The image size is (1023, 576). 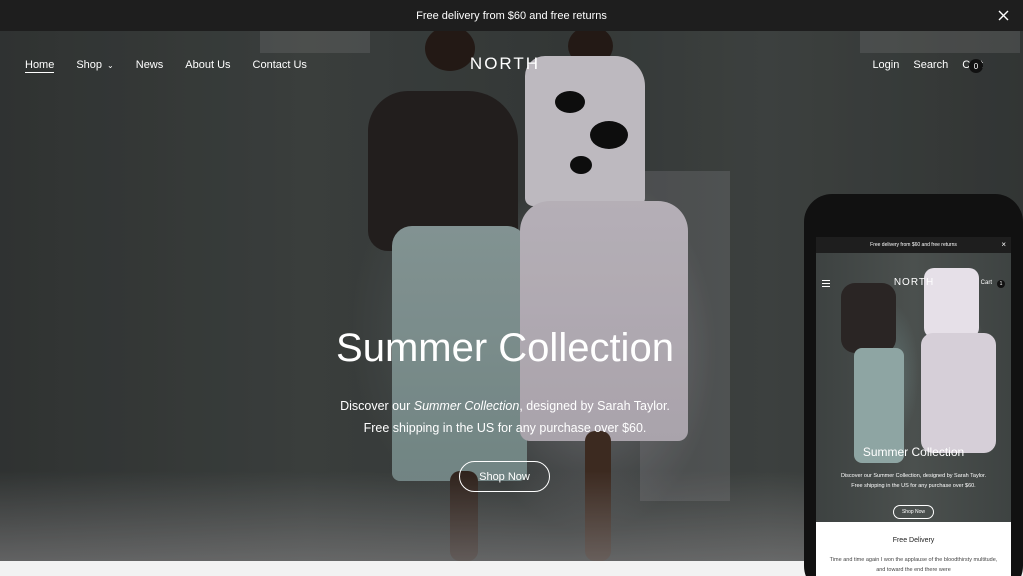 I want to click on nav-shop-label: Shop, so click(x=89, y=65).